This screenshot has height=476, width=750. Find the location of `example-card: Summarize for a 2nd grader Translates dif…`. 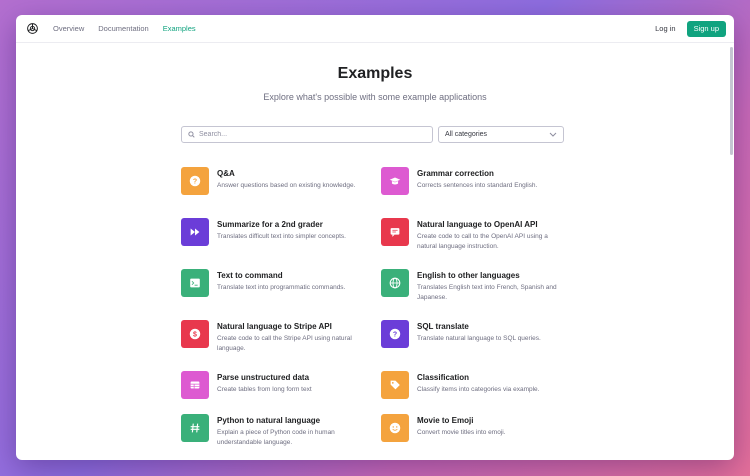

example-card: Summarize for a 2nd grader Translates dif… is located at coordinates (278, 232).